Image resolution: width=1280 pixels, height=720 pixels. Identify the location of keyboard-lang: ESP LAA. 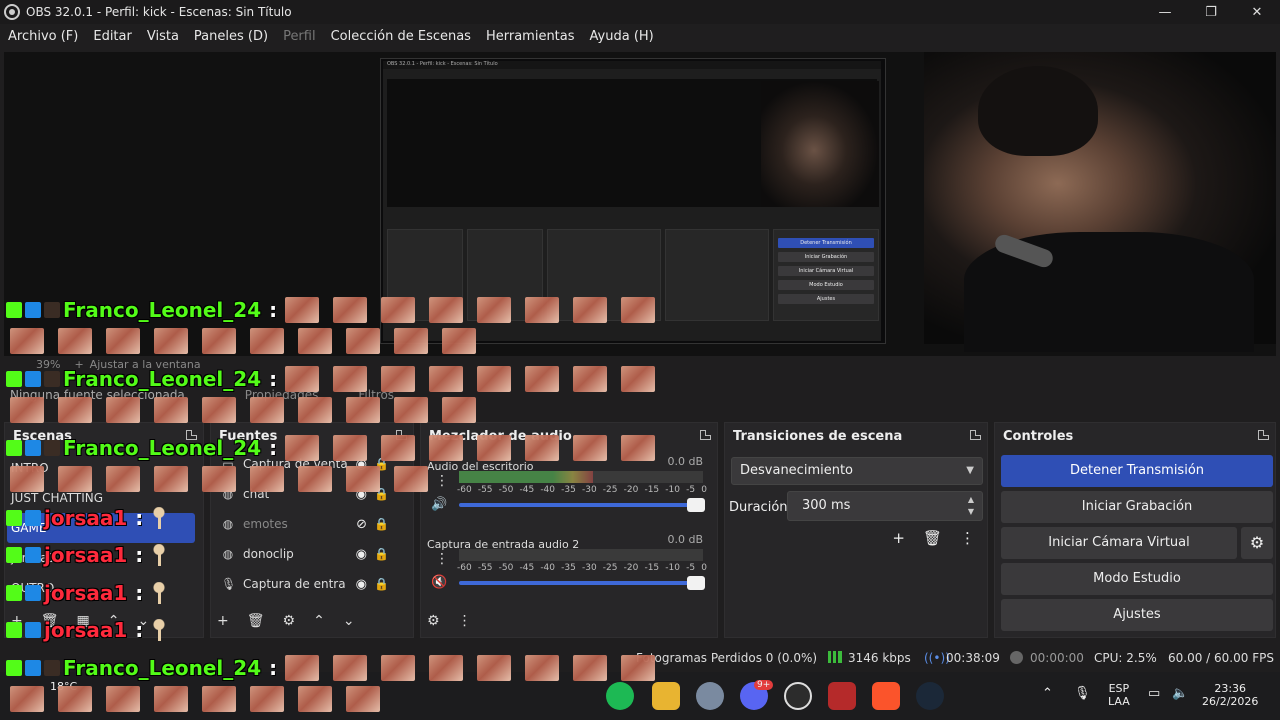
(1119, 695).